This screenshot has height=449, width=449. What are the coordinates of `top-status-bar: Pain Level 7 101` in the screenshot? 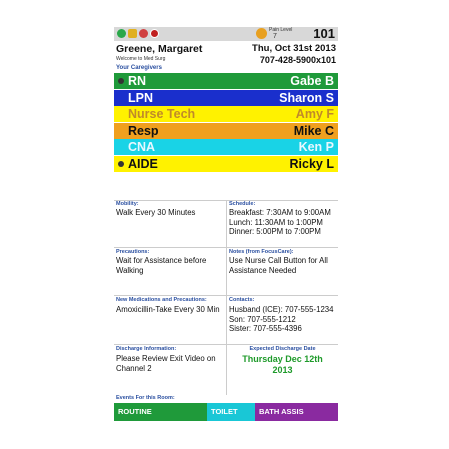 It's located at (226, 34).